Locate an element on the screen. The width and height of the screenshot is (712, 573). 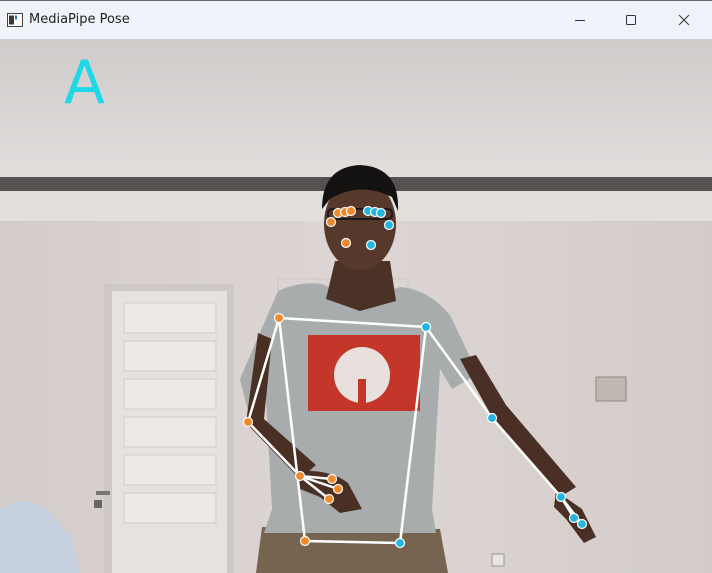
landmark-left-hip is located at coordinates (305, 541).